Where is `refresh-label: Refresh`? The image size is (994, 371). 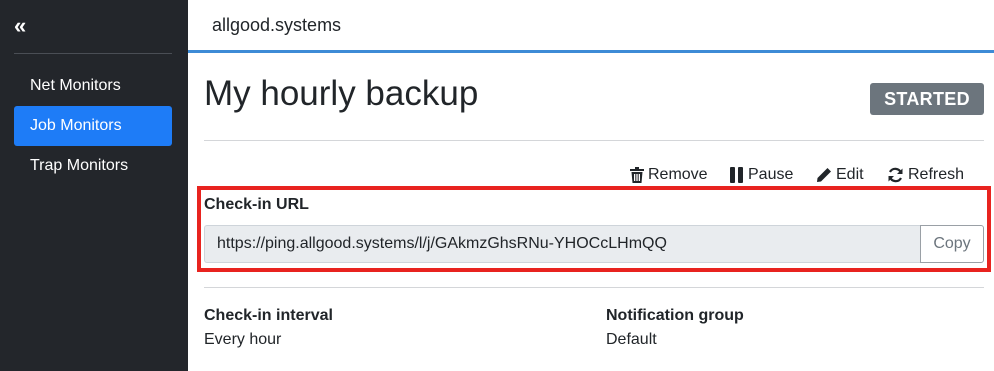 refresh-label: Refresh is located at coordinates (936, 174).